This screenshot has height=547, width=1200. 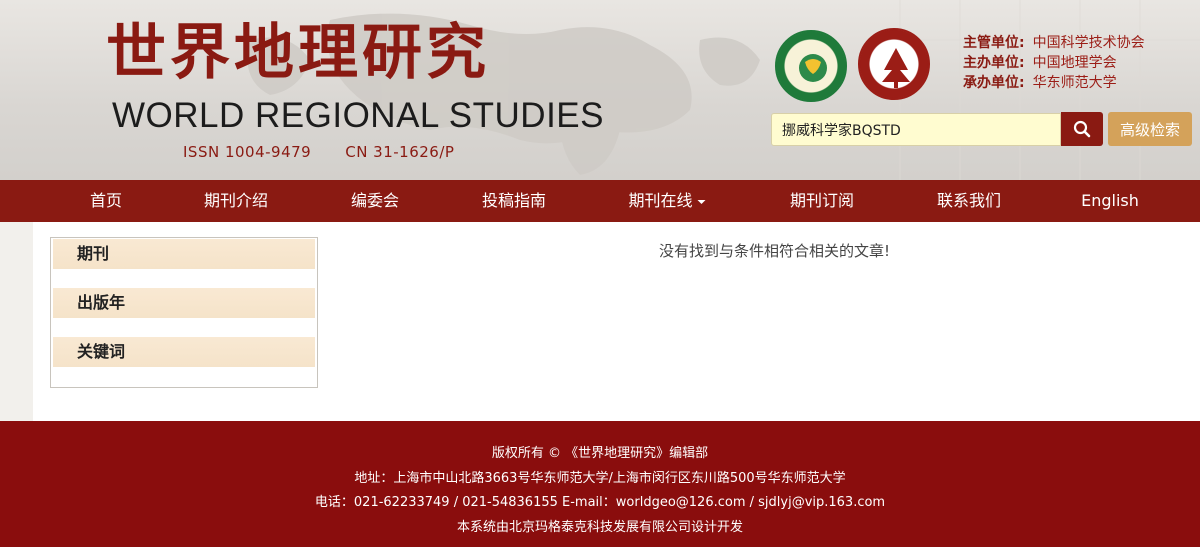 What do you see at coordinates (400, 152) in the screenshot?
I see `cn-number: CN 31-1626/P` at bounding box center [400, 152].